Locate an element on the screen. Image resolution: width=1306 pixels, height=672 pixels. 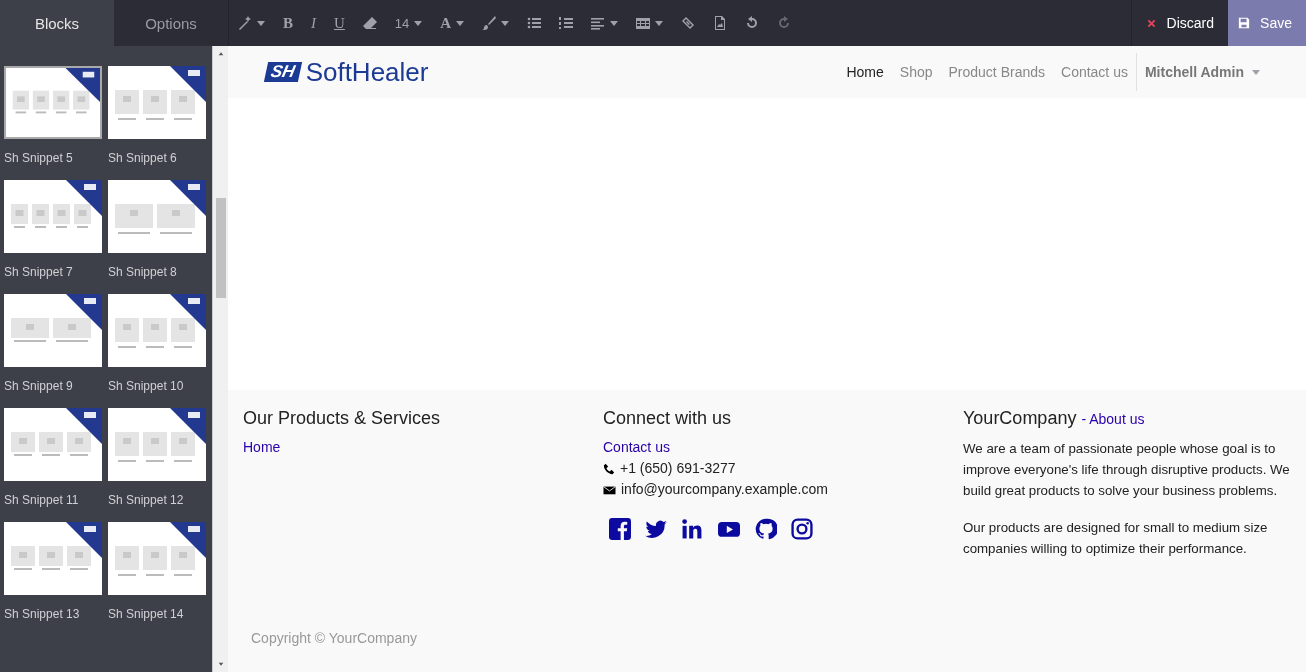
nav-link: Product Brands is located at coordinates (996, 72).